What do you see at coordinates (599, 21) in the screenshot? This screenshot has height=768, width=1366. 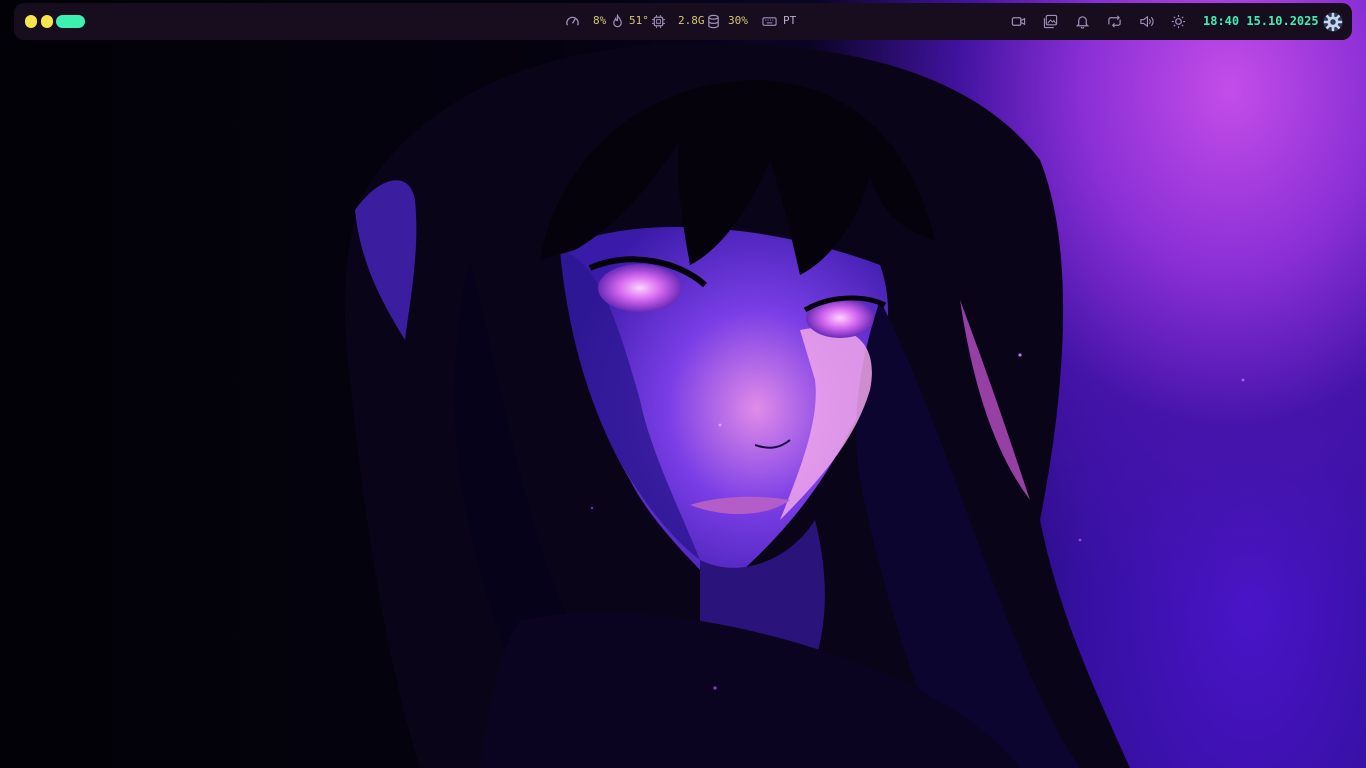 I see `cpu-usage-value: 8%` at bounding box center [599, 21].